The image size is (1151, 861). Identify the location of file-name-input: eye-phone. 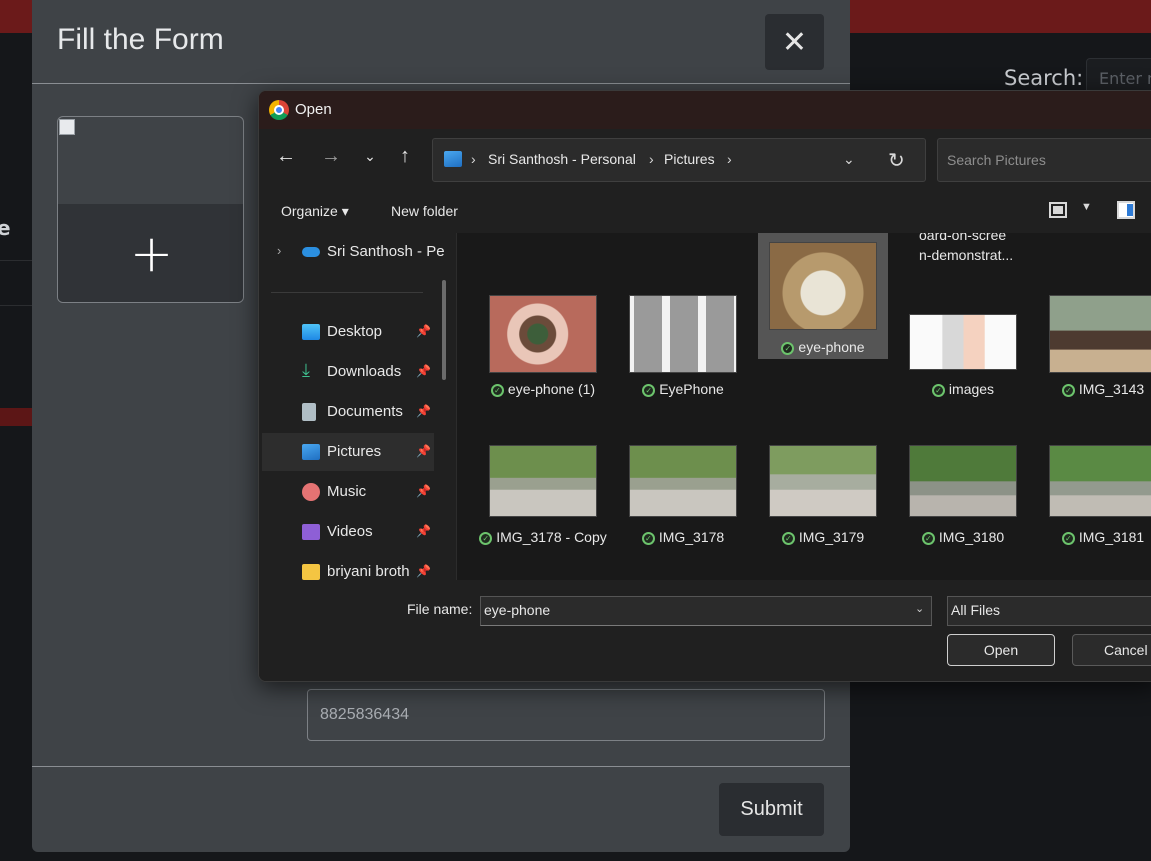
(706, 611).